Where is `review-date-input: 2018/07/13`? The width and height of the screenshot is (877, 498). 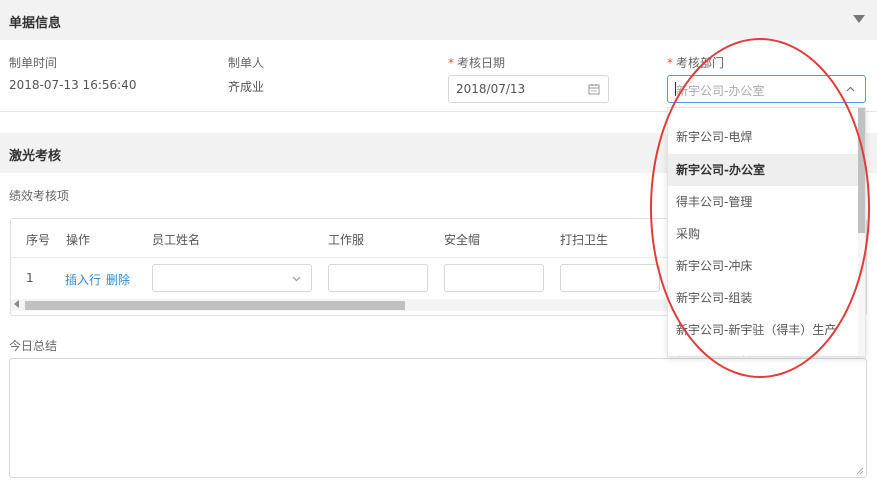 review-date-input: 2018/07/13 is located at coordinates (528, 89).